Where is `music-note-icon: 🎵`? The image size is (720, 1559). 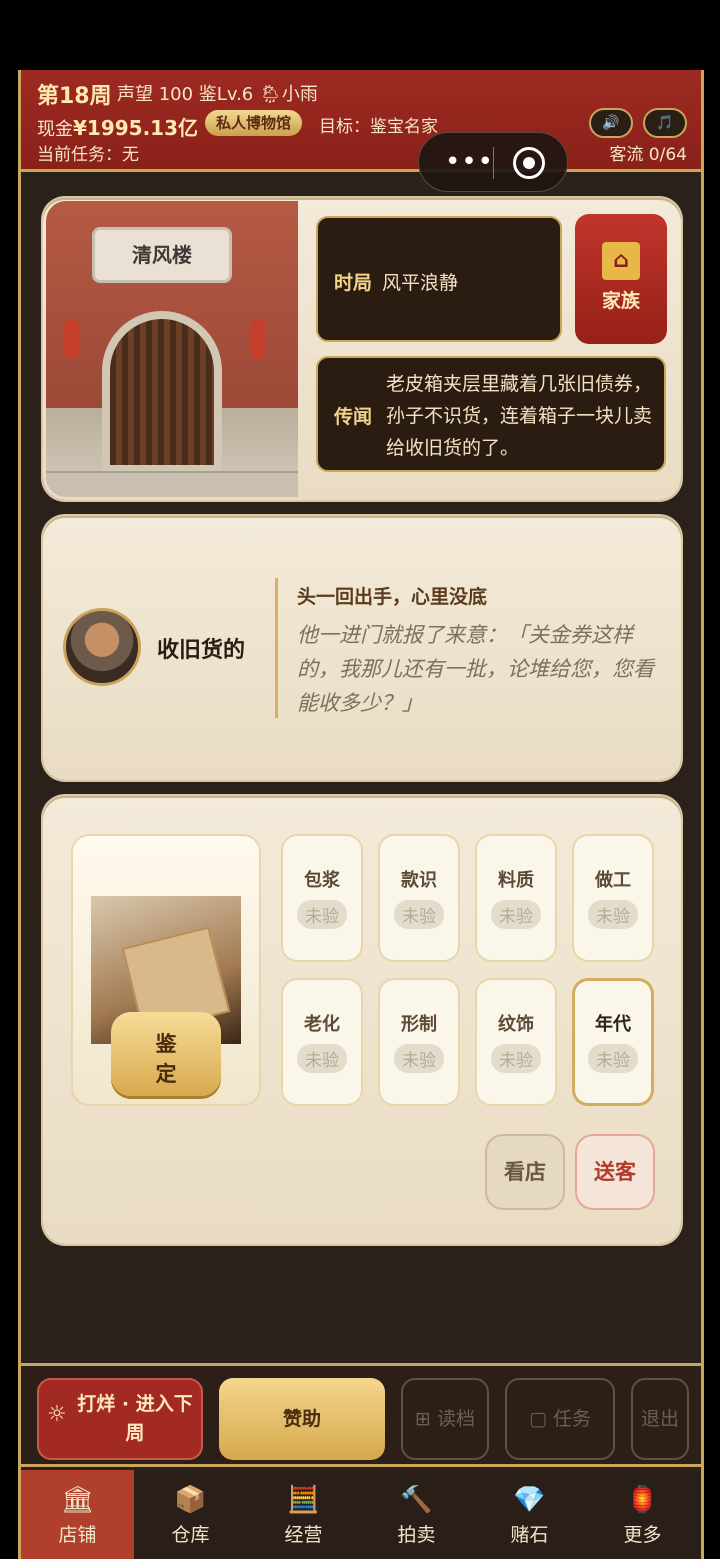 music-note-icon: 🎵 is located at coordinates (665, 123).